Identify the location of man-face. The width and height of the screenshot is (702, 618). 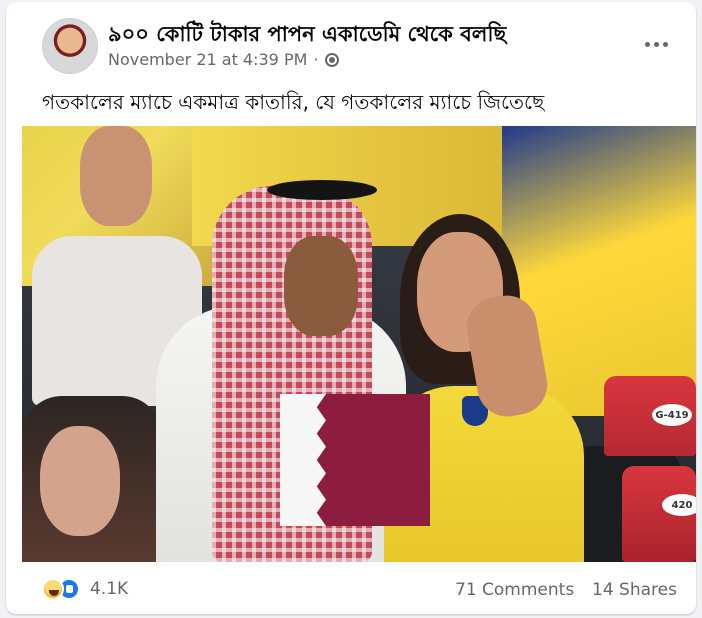
(321, 286).